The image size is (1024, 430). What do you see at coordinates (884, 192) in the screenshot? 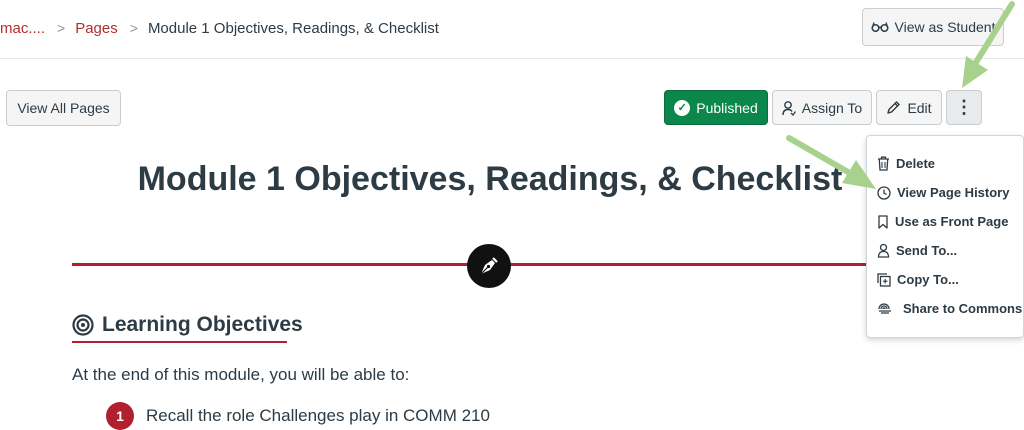
I see `clock-icon` at bounding box center [884, 192].